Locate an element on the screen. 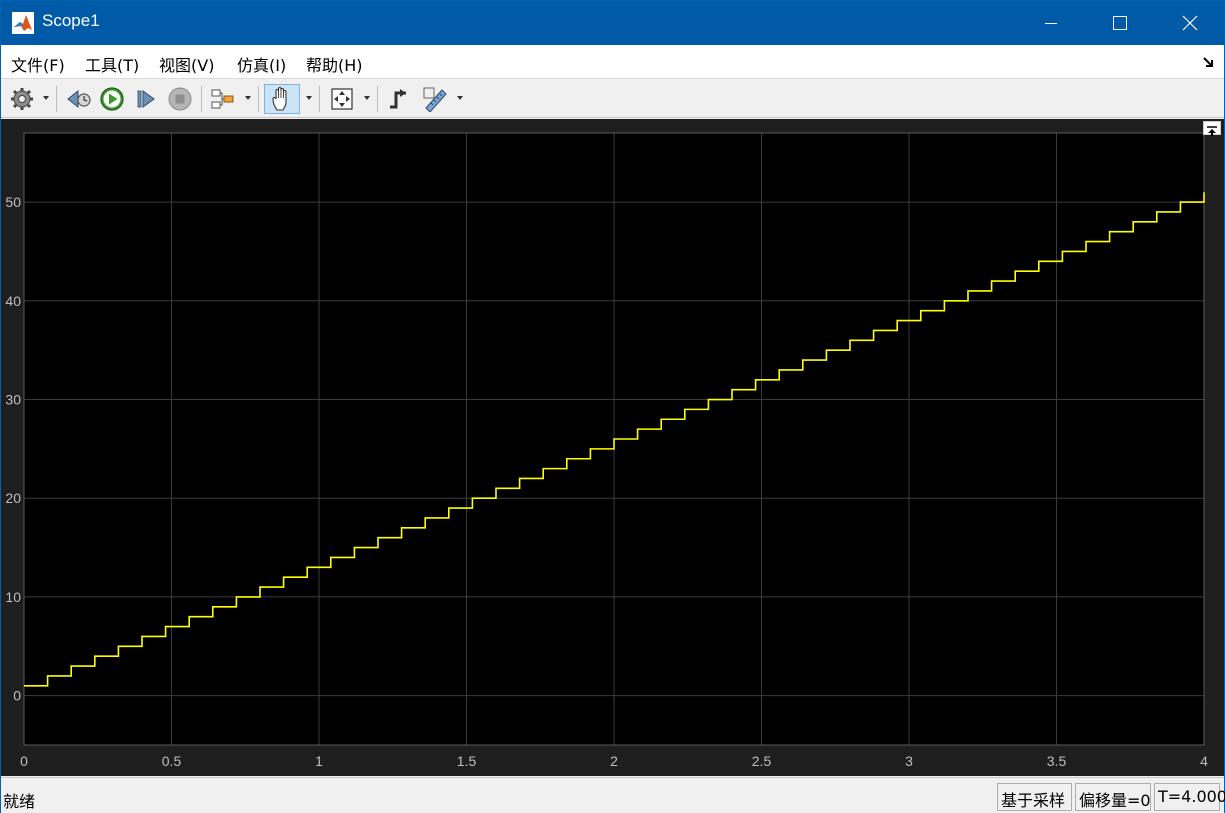  x-tick-label: 3 is located at coordinates (909, 761).